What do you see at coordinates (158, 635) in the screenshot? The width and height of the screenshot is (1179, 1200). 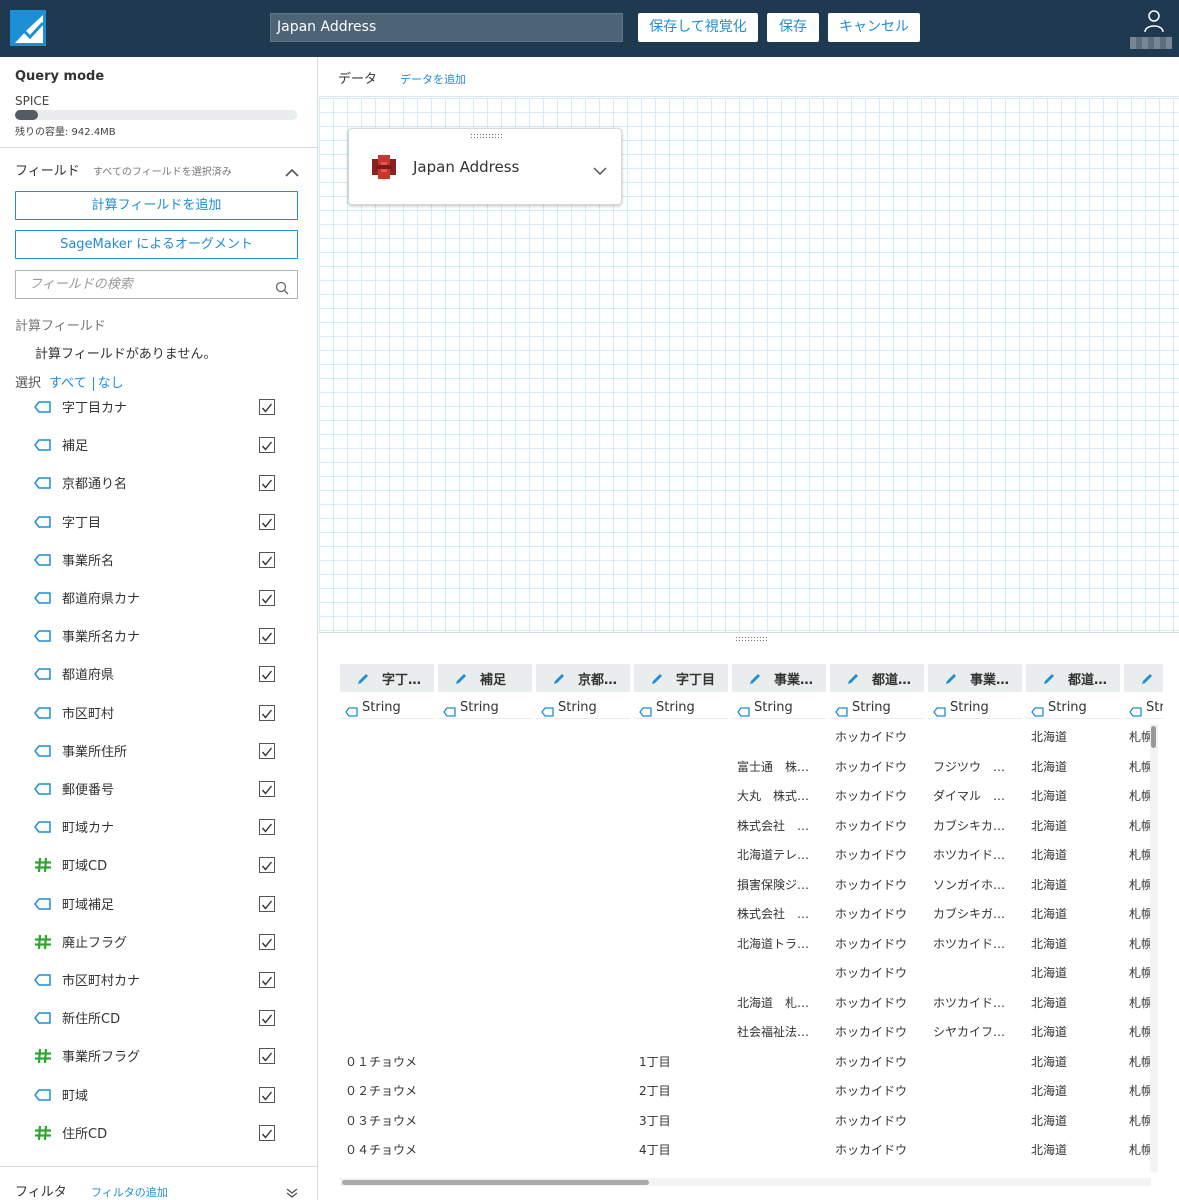 I see `field-item: 事業所名カナ` at bounding box center [158, 635].